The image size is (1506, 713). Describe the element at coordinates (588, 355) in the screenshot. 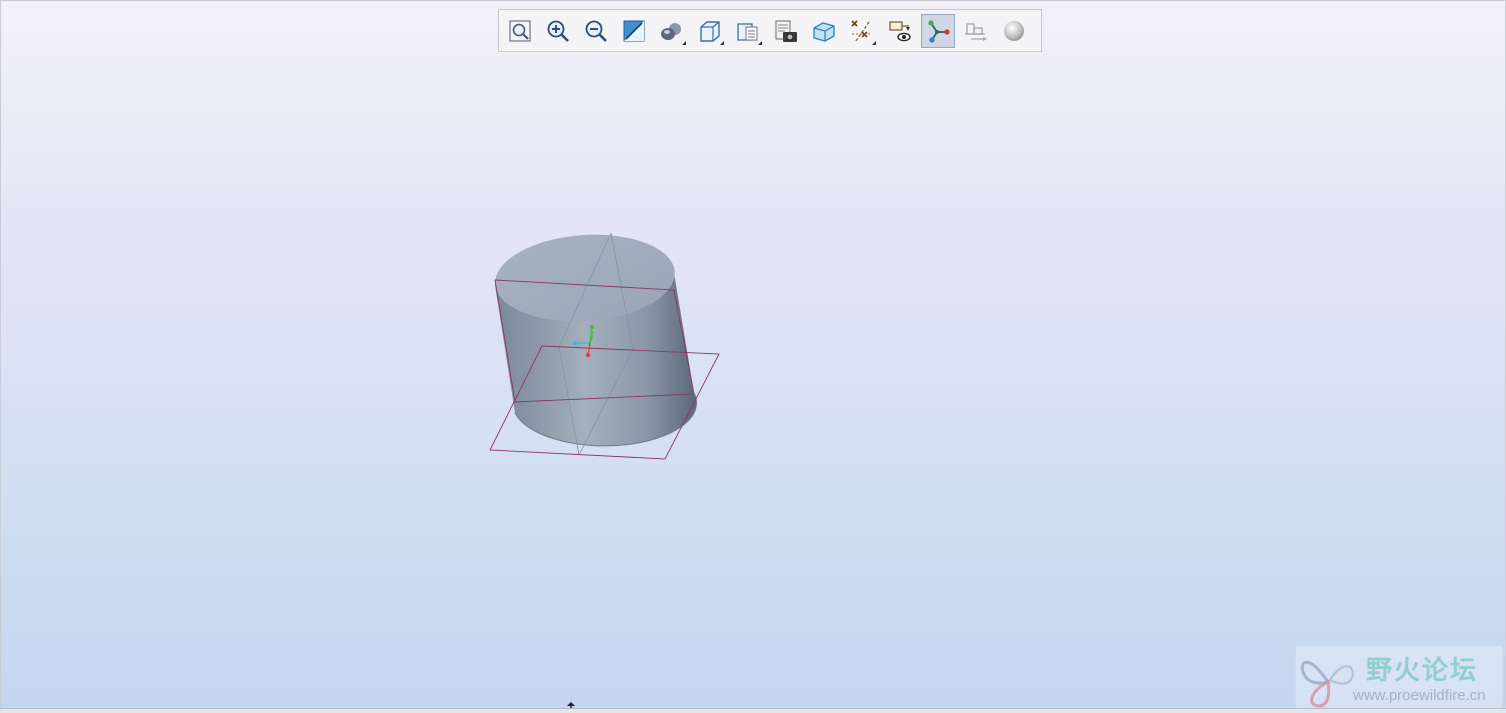

I see `x-axis-tip` at that location.